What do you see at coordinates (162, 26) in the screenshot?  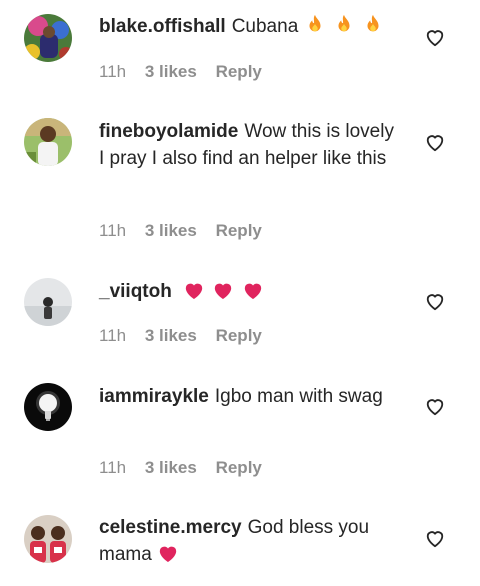 I see `comment-username: blake.offishall` at bounding box center [162, 26].